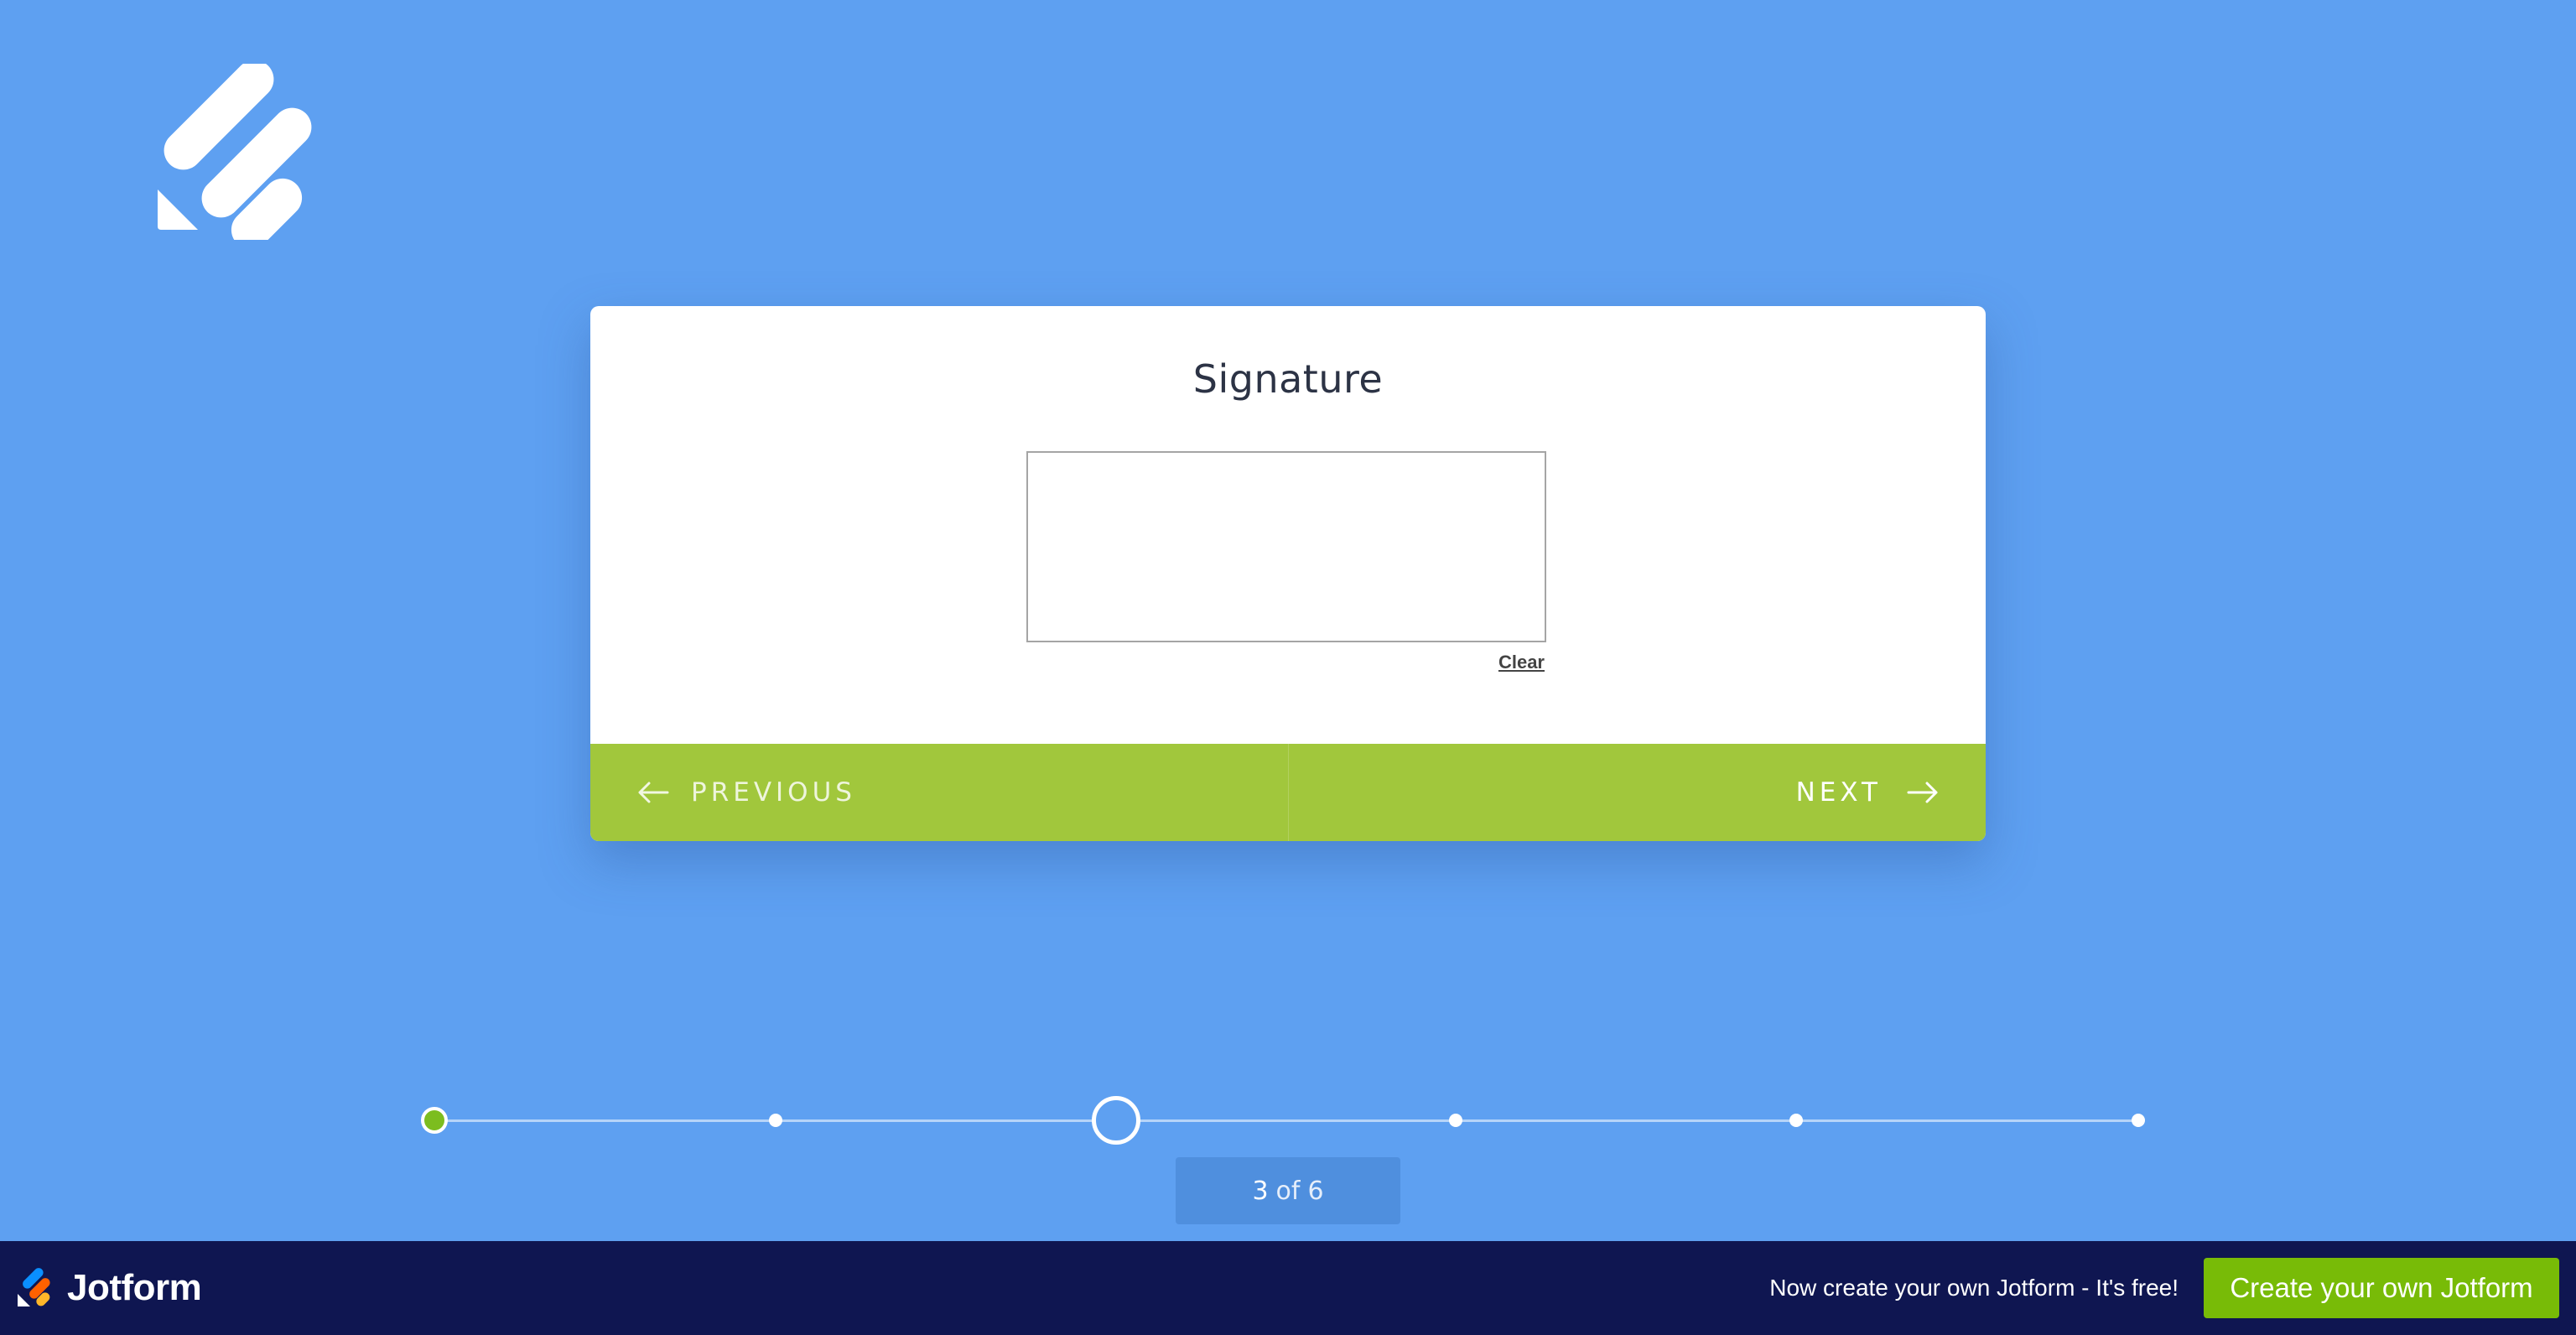  I want to click on arrow-left-icon, so click(653, 792).